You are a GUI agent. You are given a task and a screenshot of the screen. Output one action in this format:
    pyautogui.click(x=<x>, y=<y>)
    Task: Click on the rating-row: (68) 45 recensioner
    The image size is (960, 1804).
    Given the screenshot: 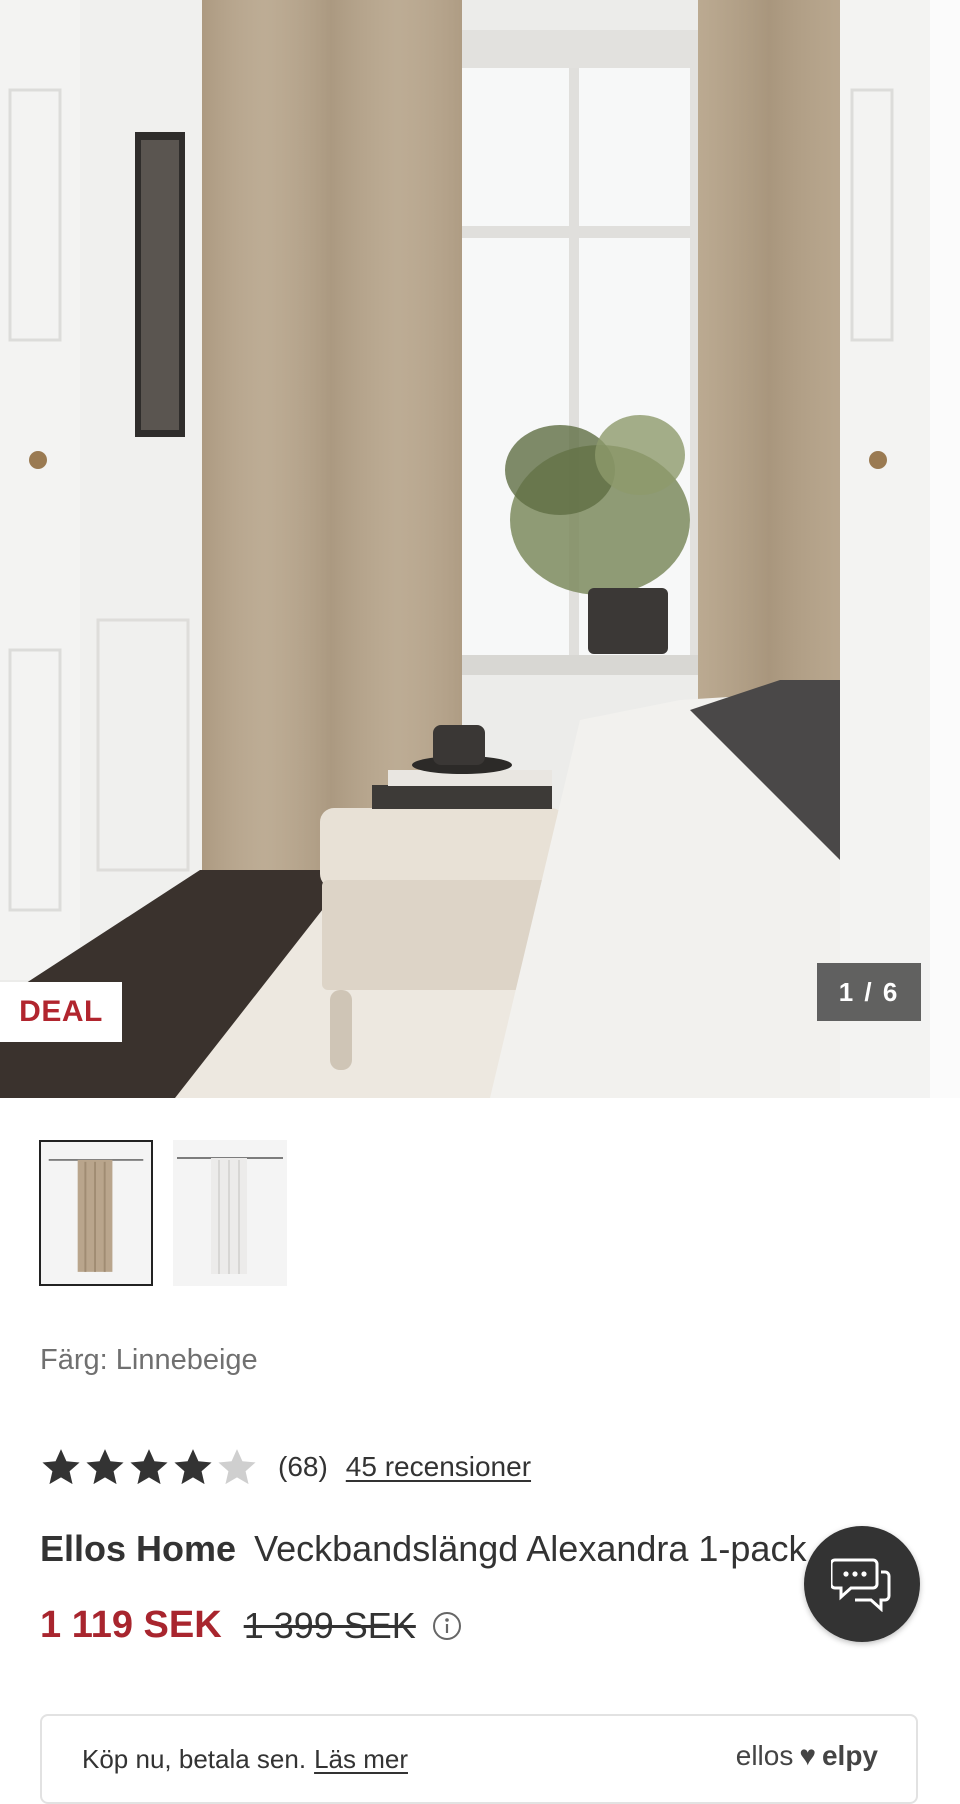 What is the action you would take?
    pyautogui.click(x=285, y=1467)
    